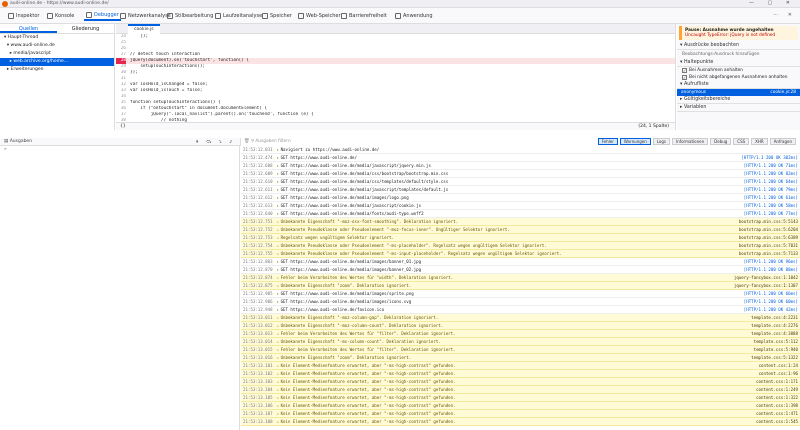 The height and width of the screenshot is (430, 800). I want to click on log-source: jquery-fancybox.css:1:1042, so click(763, 277).